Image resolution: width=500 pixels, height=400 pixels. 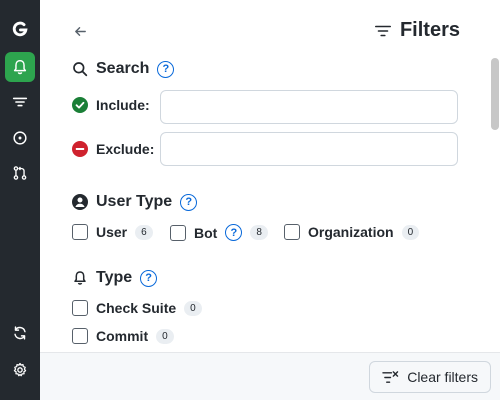 What do you see at coordinates (309, 149) in the screenshot?
I see `exclude-search-input` at bounding box center [309, 149].